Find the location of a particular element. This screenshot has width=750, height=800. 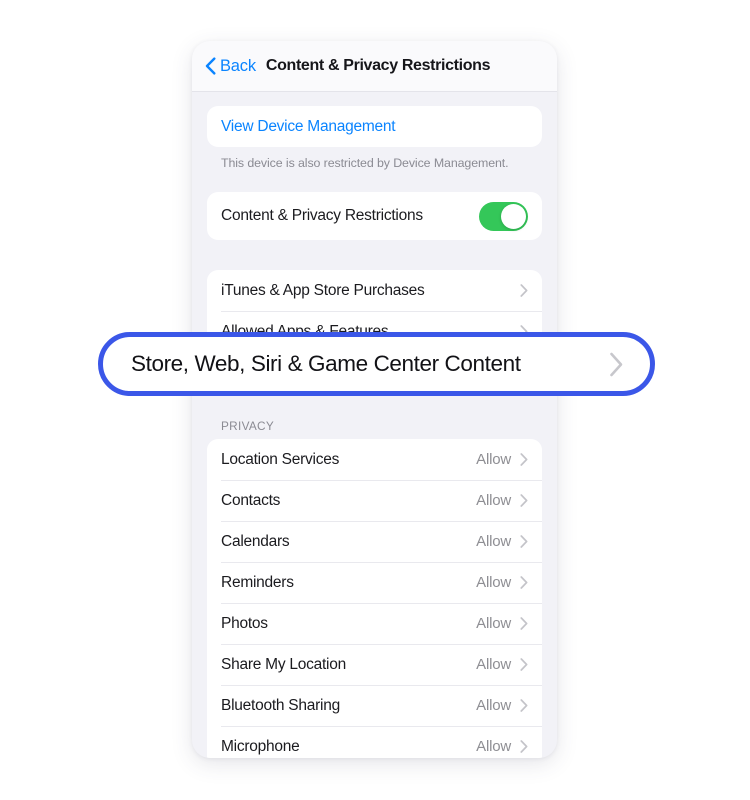

page-title: Content & Privacy Restrictions is located at coordinates (378, 65).